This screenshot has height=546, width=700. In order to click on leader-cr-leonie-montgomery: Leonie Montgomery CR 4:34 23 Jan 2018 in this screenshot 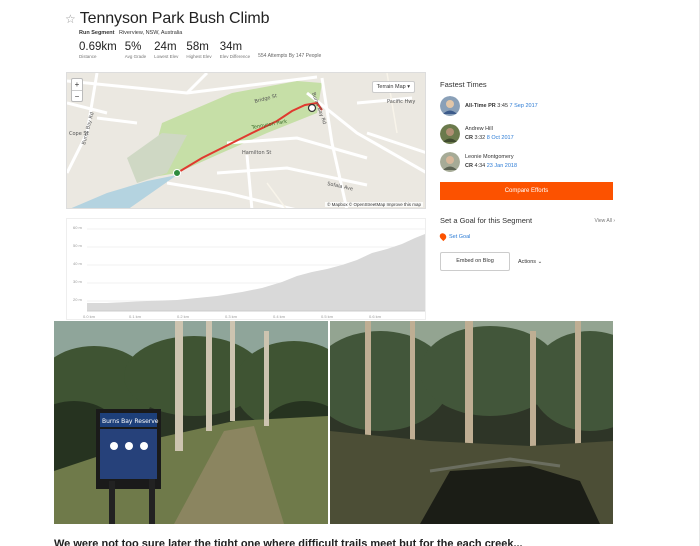, I will do `click(527, 162)`.